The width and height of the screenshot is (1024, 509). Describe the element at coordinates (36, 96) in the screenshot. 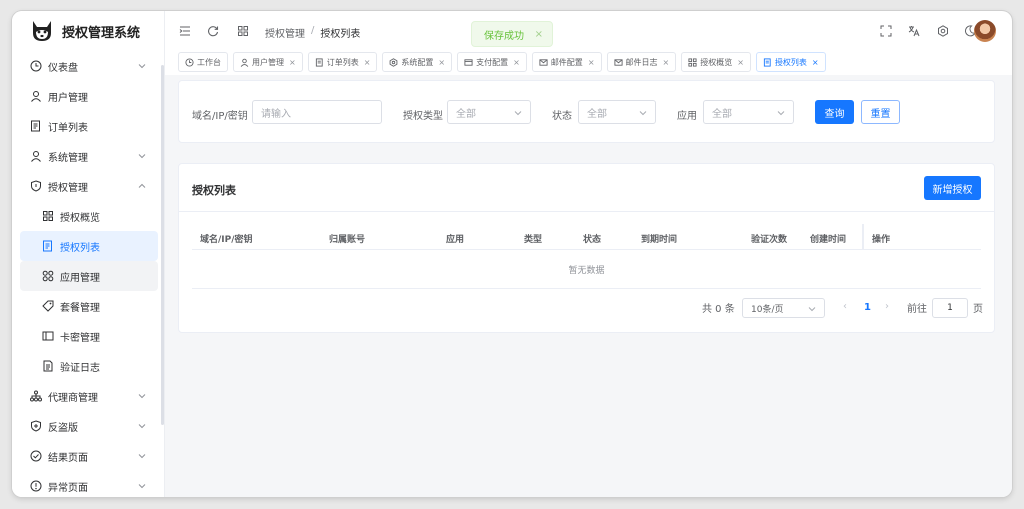

I see `user-icon` at that location.